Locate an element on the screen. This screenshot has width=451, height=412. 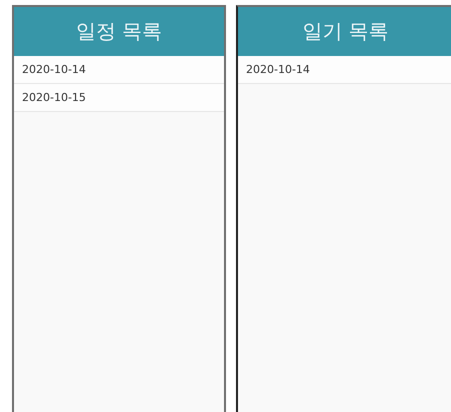
panel-header: 일기 목록 is located at coordinates (344, 31).